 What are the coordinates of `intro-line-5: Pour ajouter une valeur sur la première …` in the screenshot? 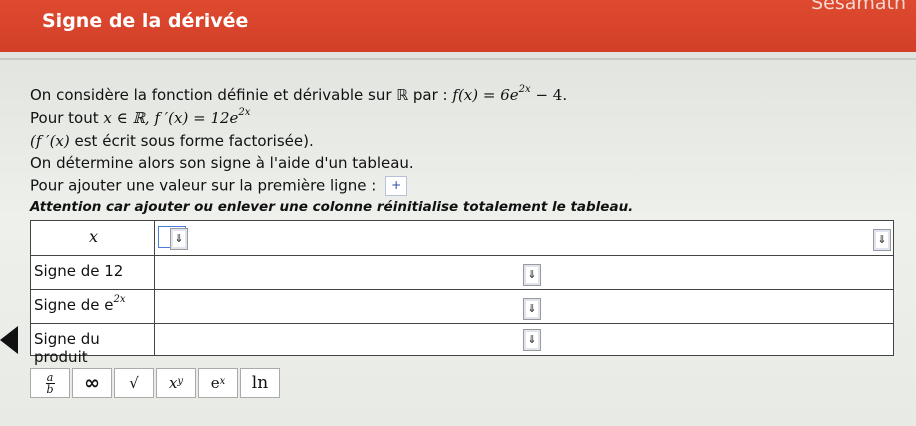 It's located at (219, 186).